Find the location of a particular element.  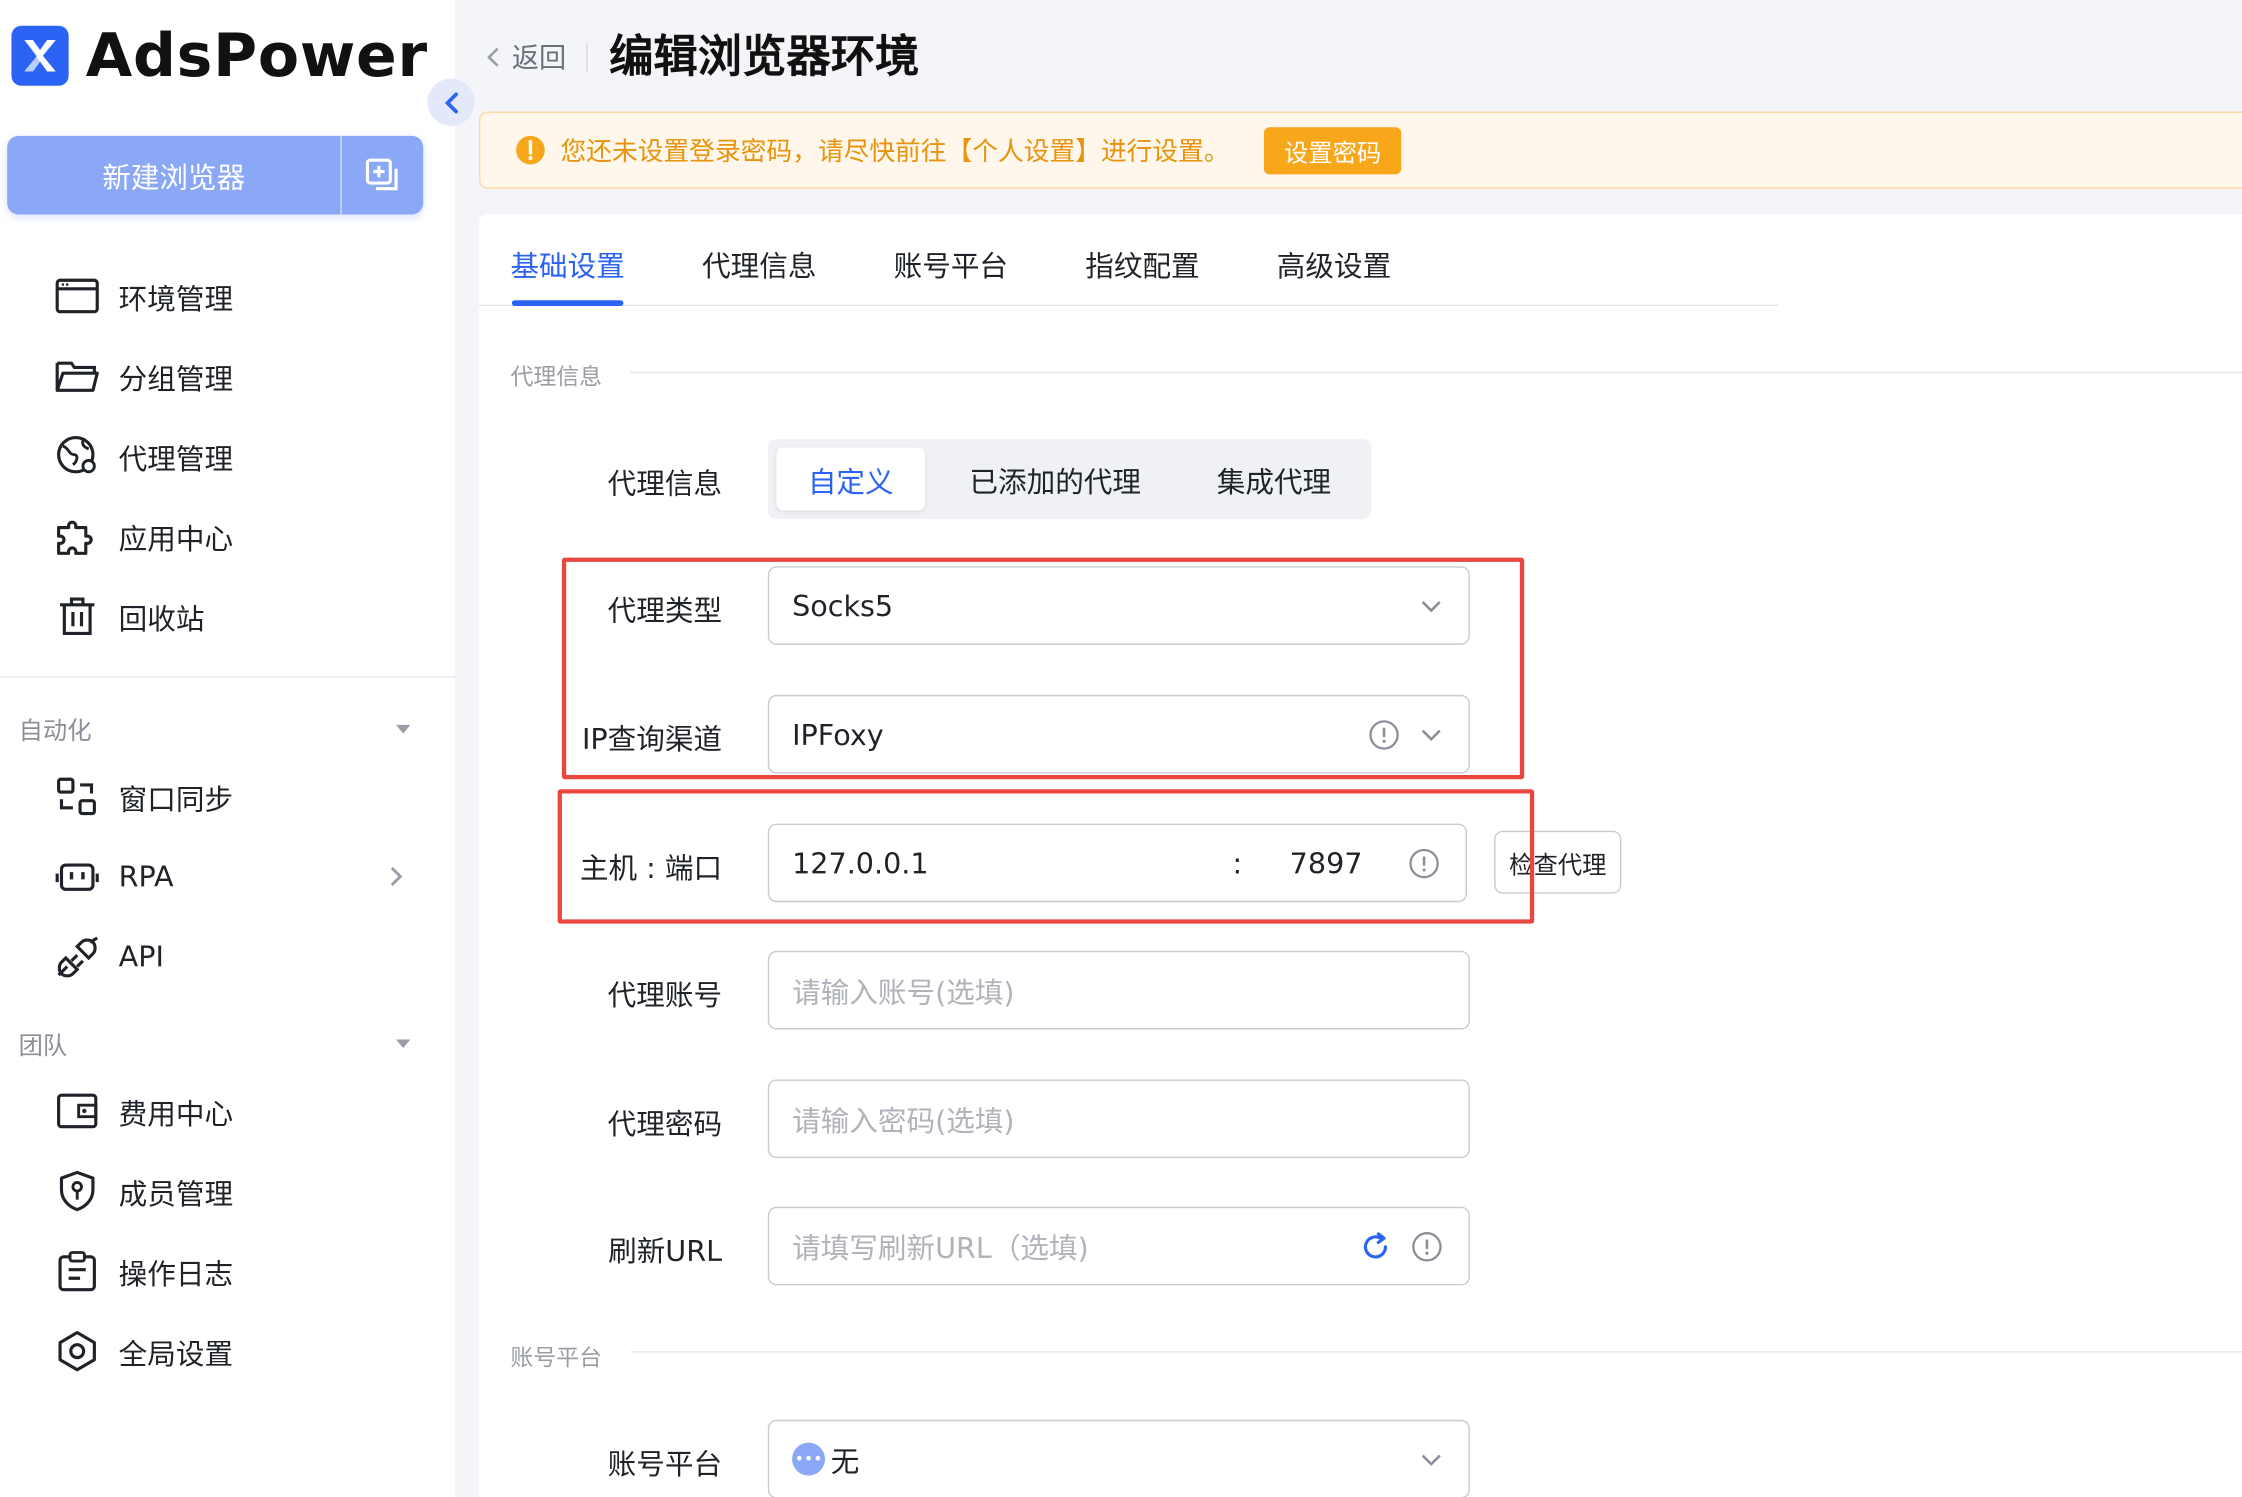

sidebar-item-rpa: RPA is located at coordinates (227, 876).